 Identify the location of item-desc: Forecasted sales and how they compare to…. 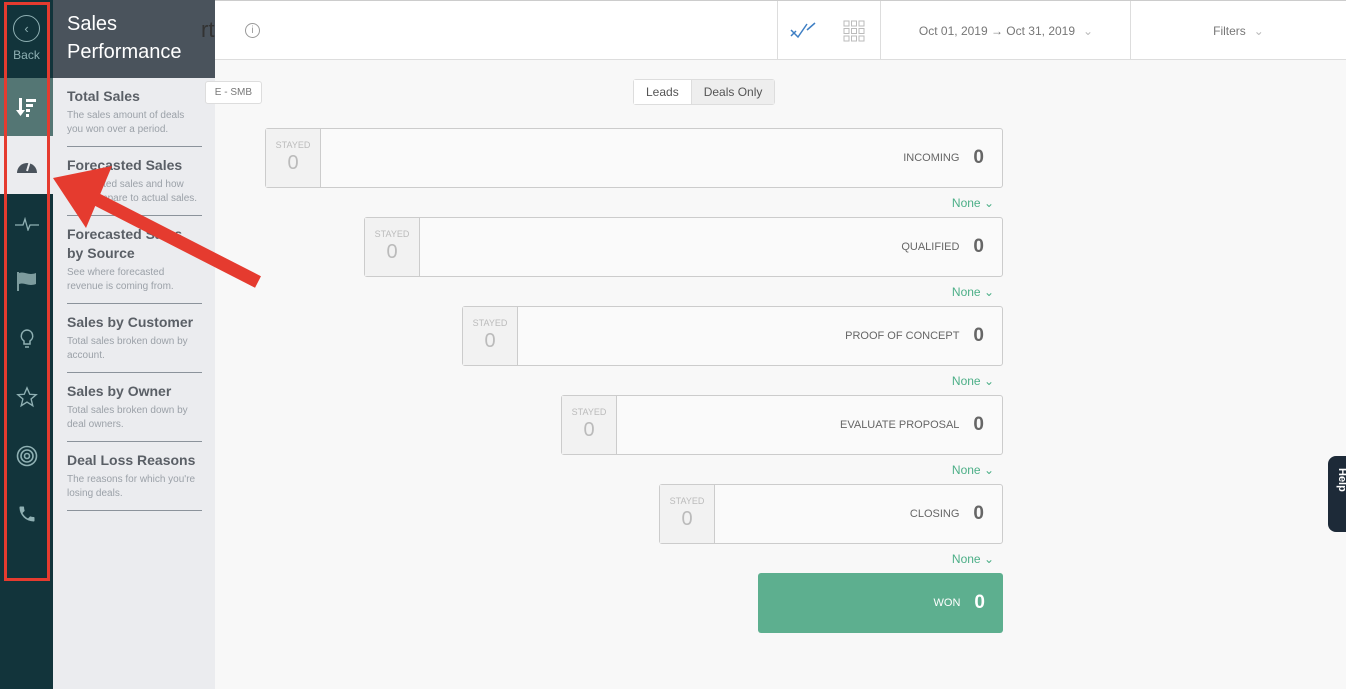
(132, 191).